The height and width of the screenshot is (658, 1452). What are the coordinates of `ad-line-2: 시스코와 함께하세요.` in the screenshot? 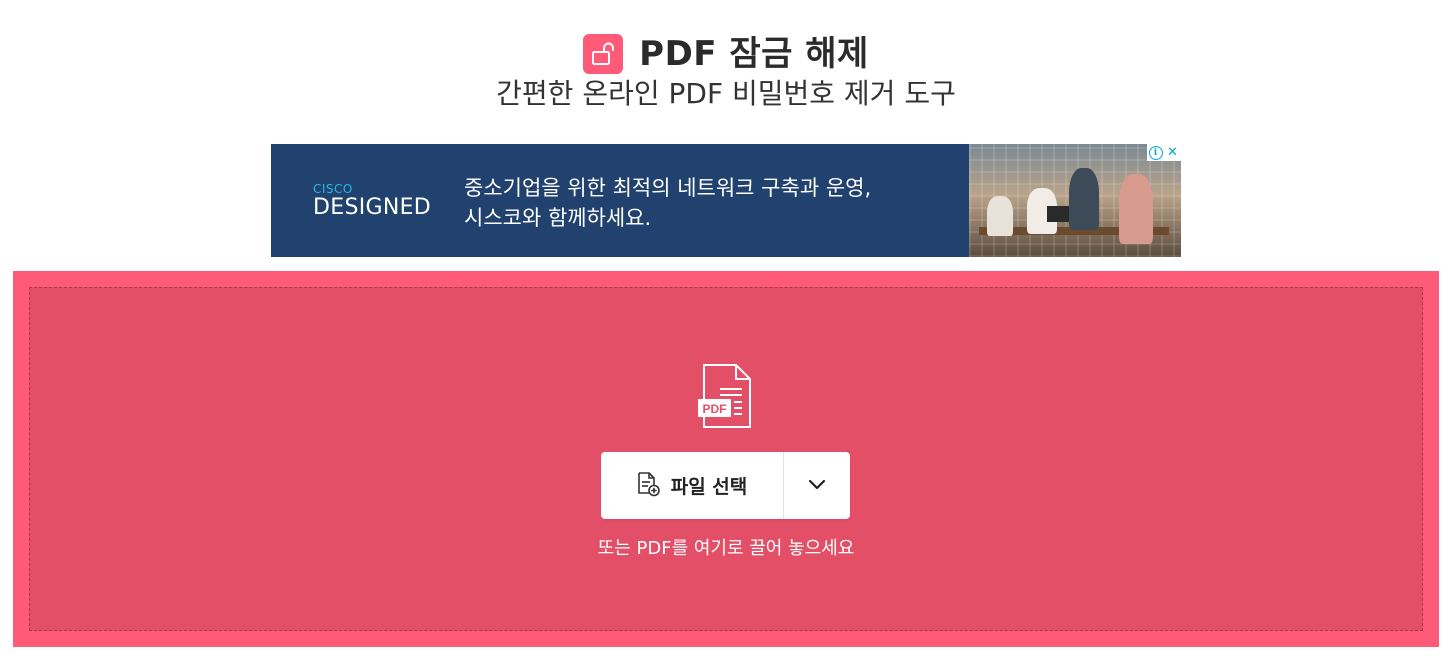 It's located at (558, 218).